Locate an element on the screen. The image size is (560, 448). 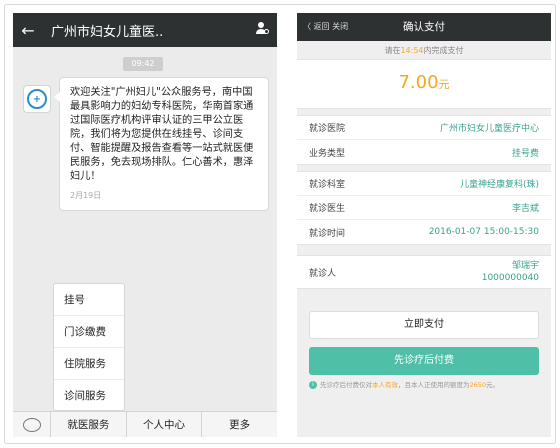
keyboard-toggle is located at coordinates (32, 424).